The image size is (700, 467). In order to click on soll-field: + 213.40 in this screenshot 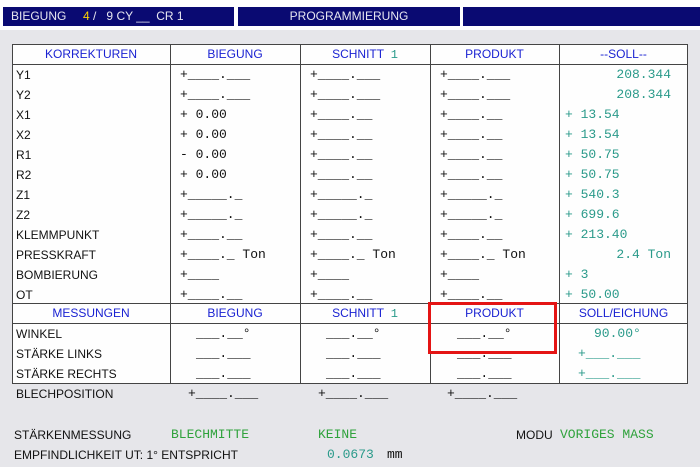, I will do `click(625, 235)`.